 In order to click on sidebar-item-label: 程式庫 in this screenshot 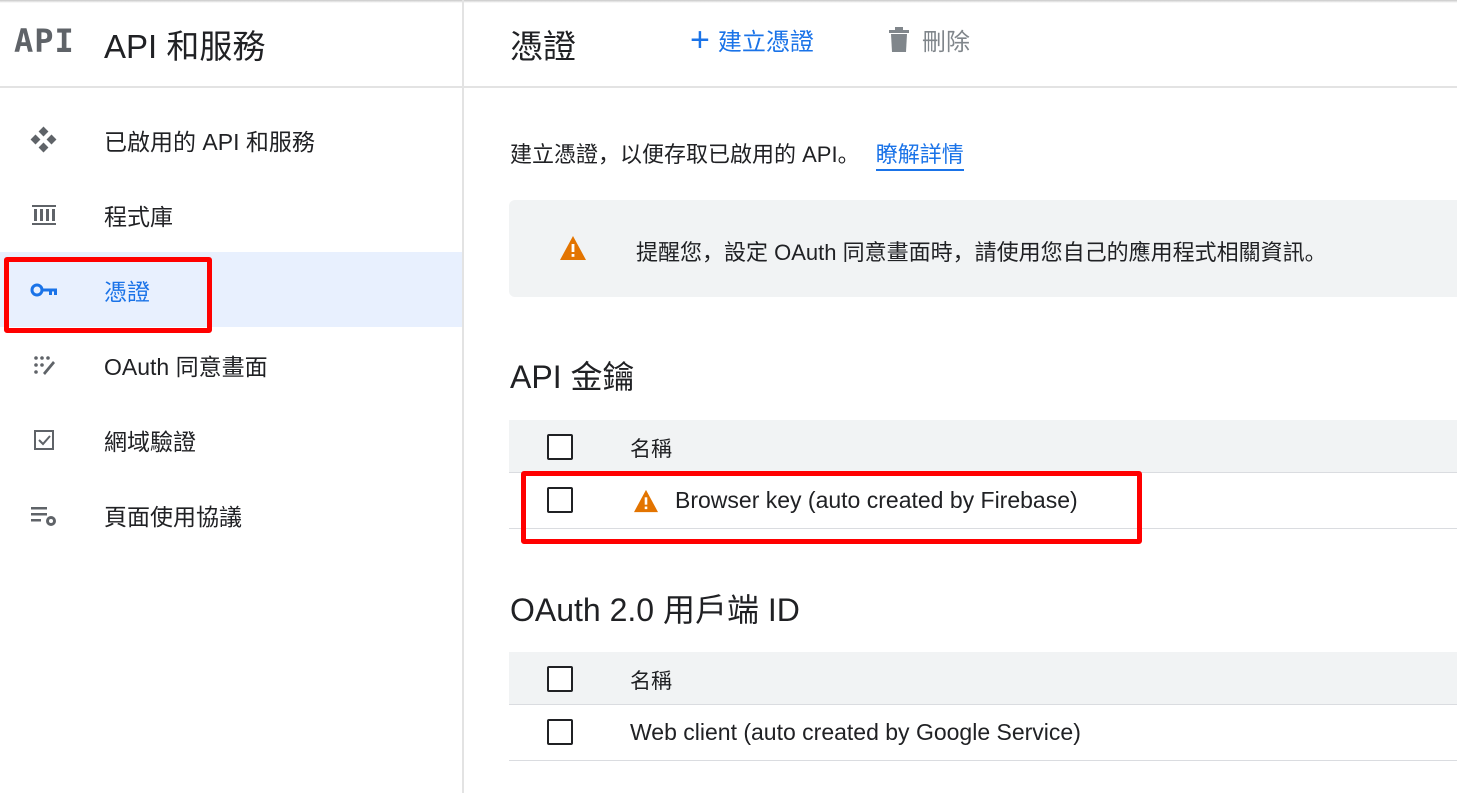, I will do `click(138, 216)`.